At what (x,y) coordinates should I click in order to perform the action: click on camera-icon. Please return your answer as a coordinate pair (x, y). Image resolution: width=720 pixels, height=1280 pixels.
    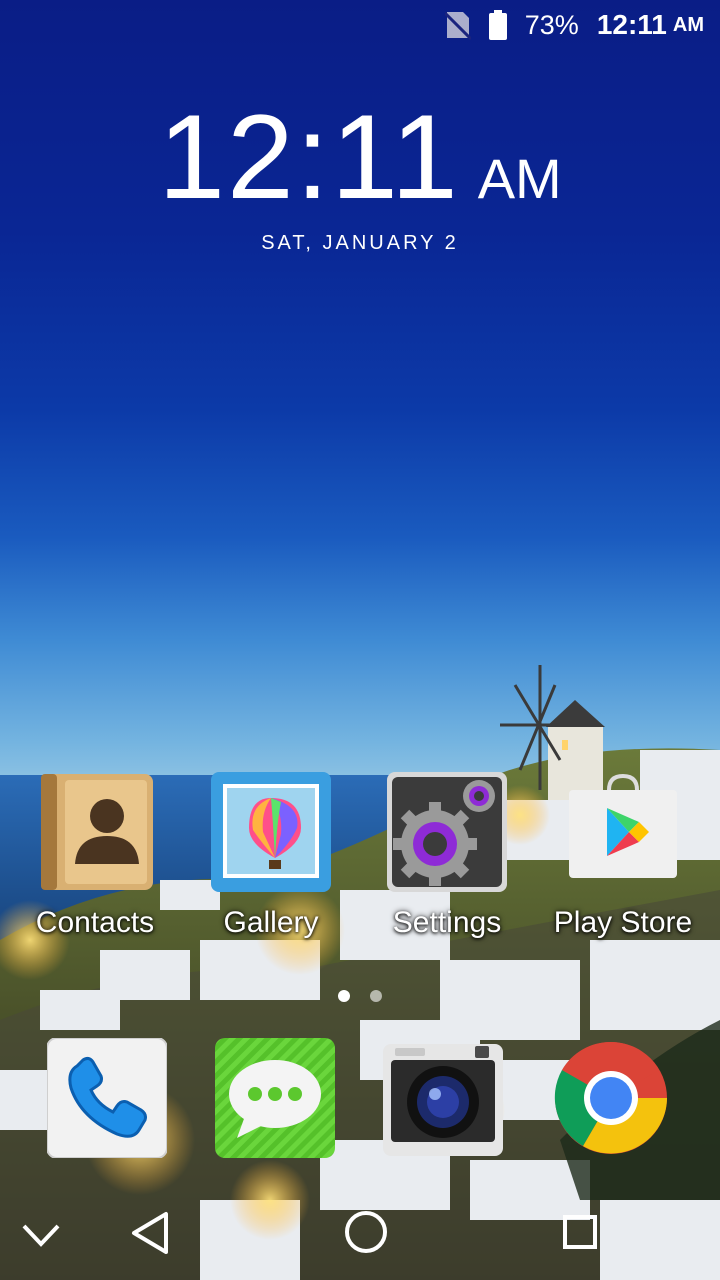
    Looking at the image, I should click on (443, 1098).